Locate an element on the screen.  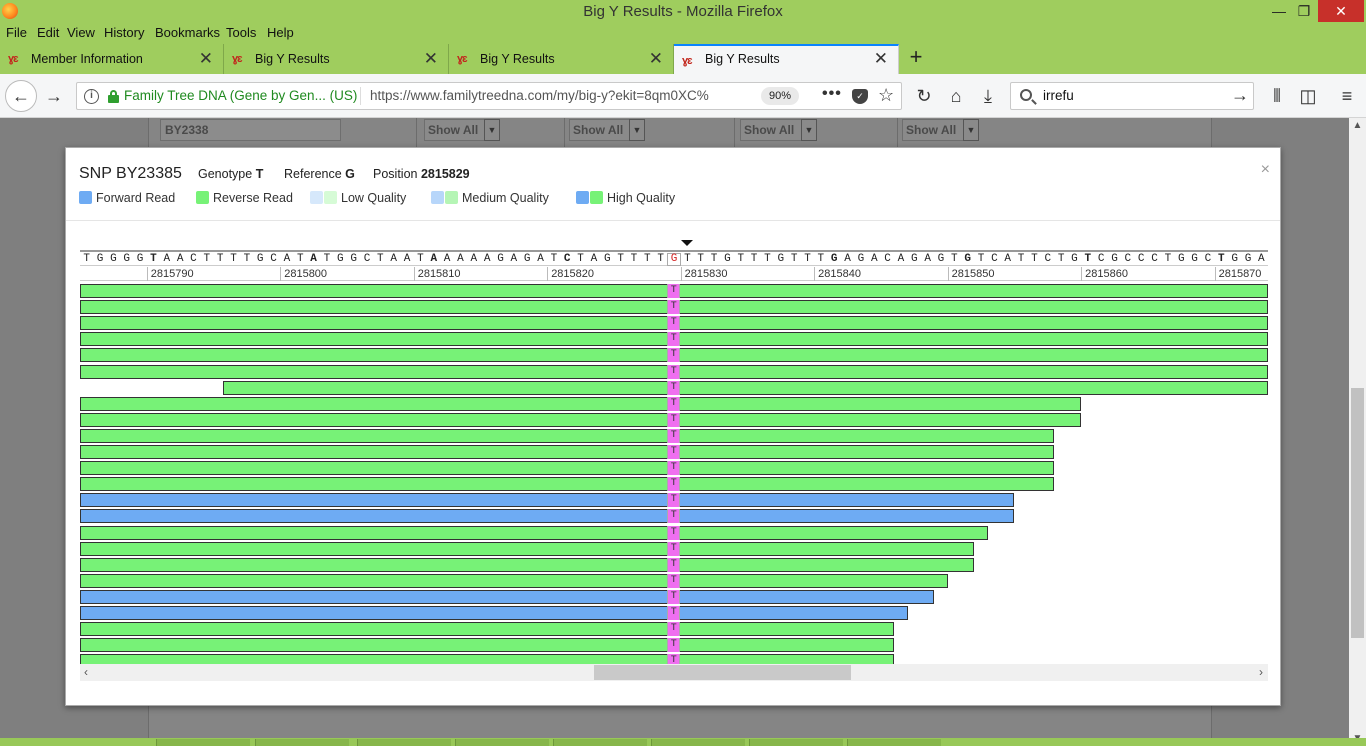
reload-icon: ↻ is located at coordinates (924, 96).